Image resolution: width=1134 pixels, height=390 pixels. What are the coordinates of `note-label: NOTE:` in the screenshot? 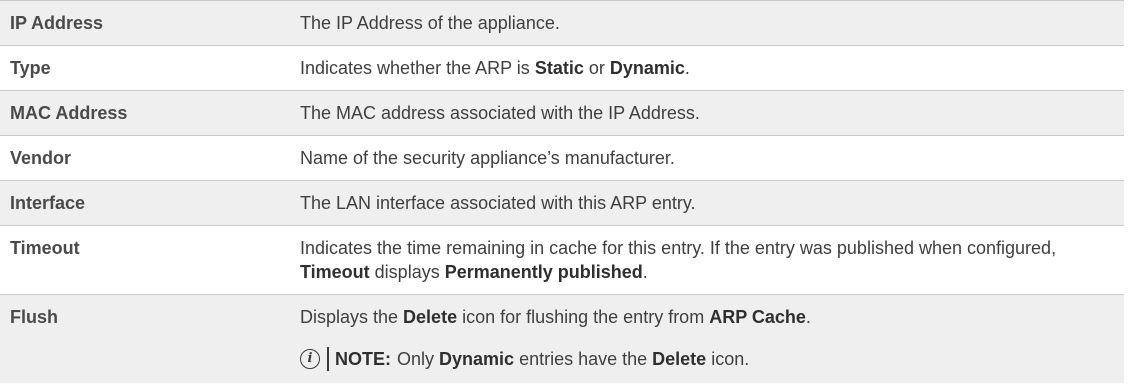 It's located at (363, 359).